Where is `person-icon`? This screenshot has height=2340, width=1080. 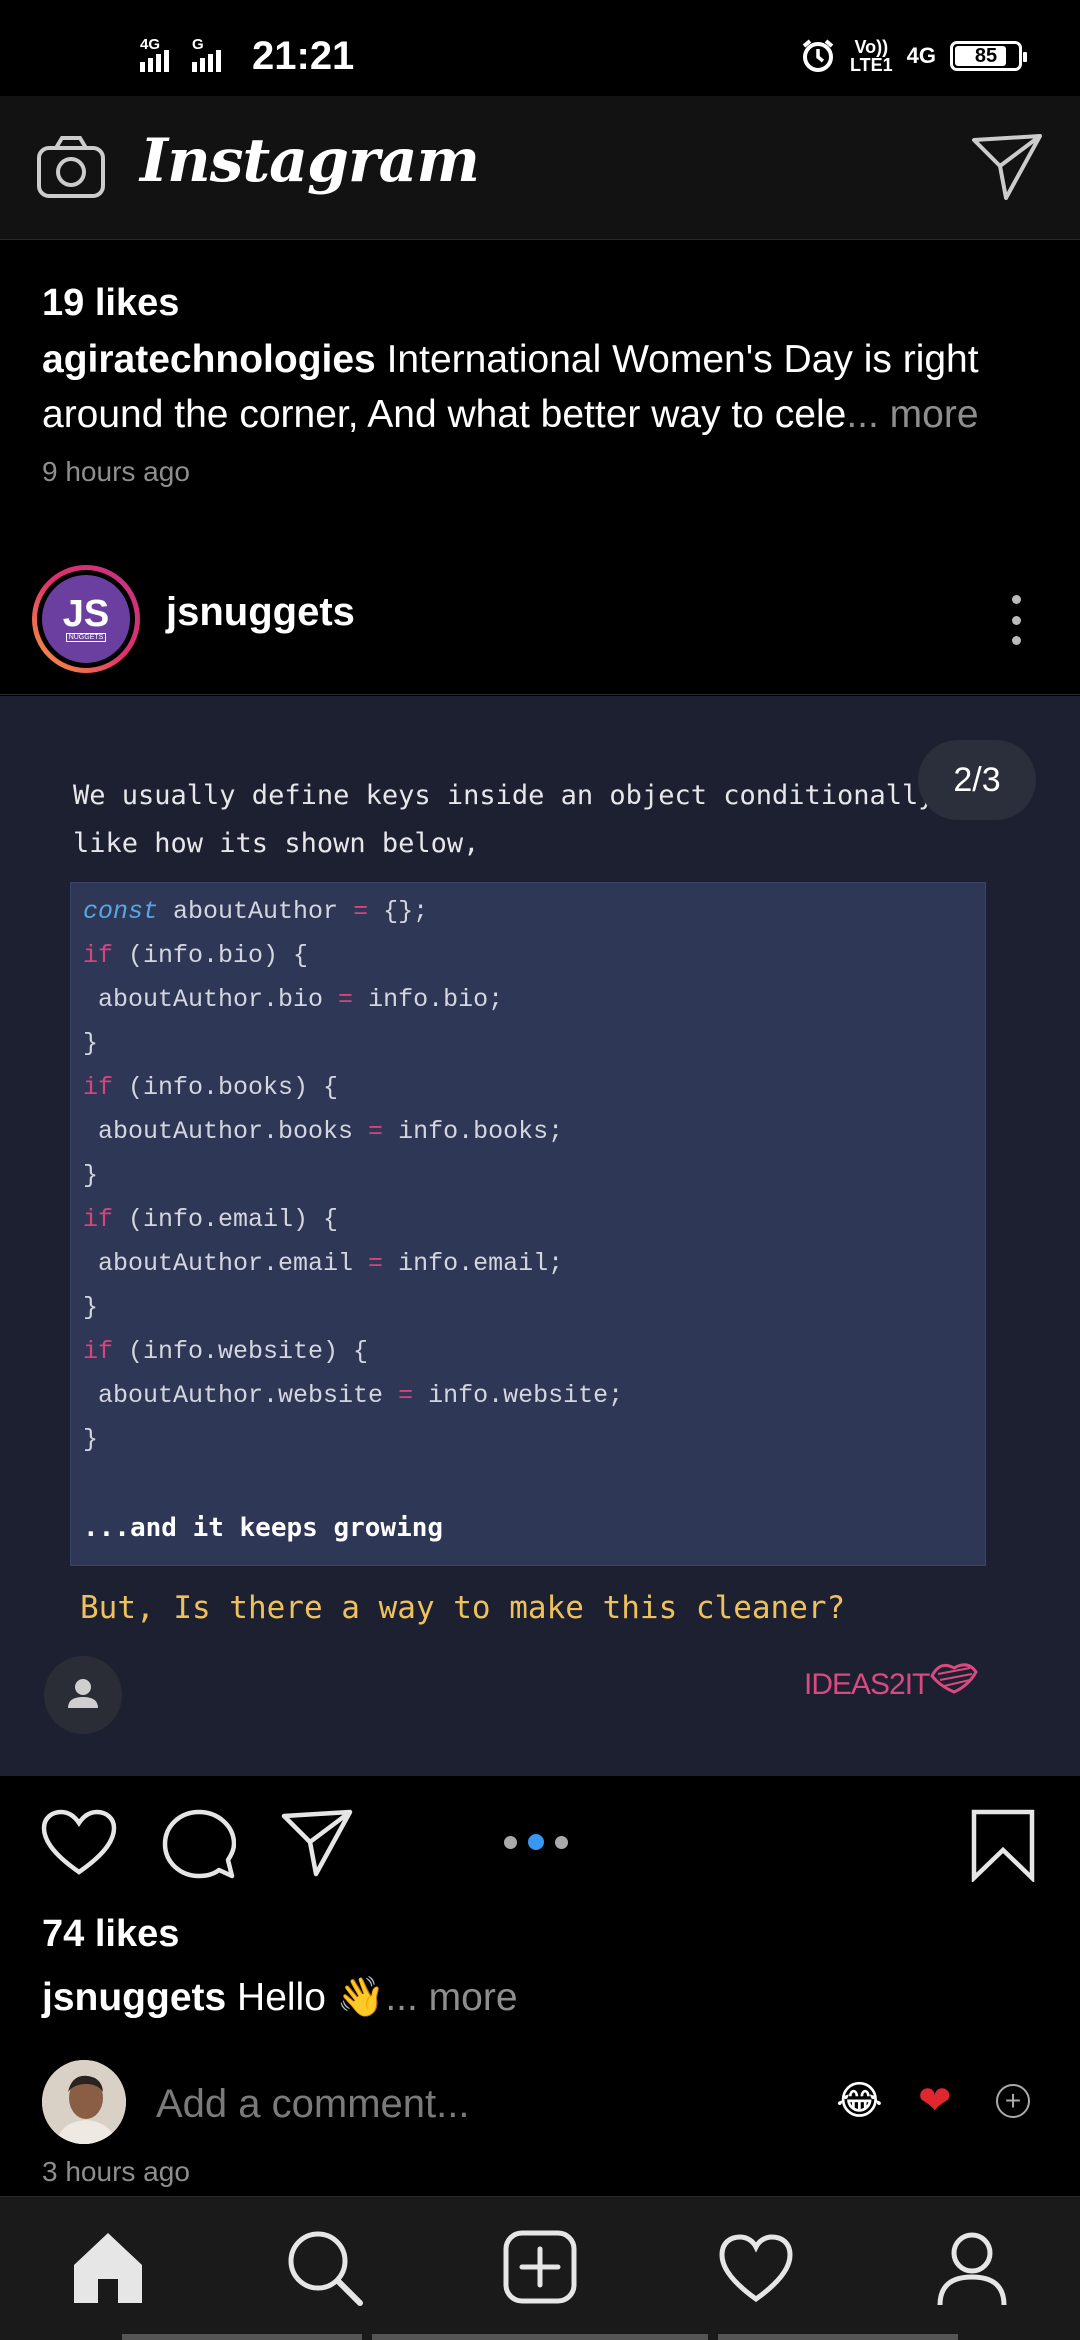
person-icon is located at coordinates (83, 1693).